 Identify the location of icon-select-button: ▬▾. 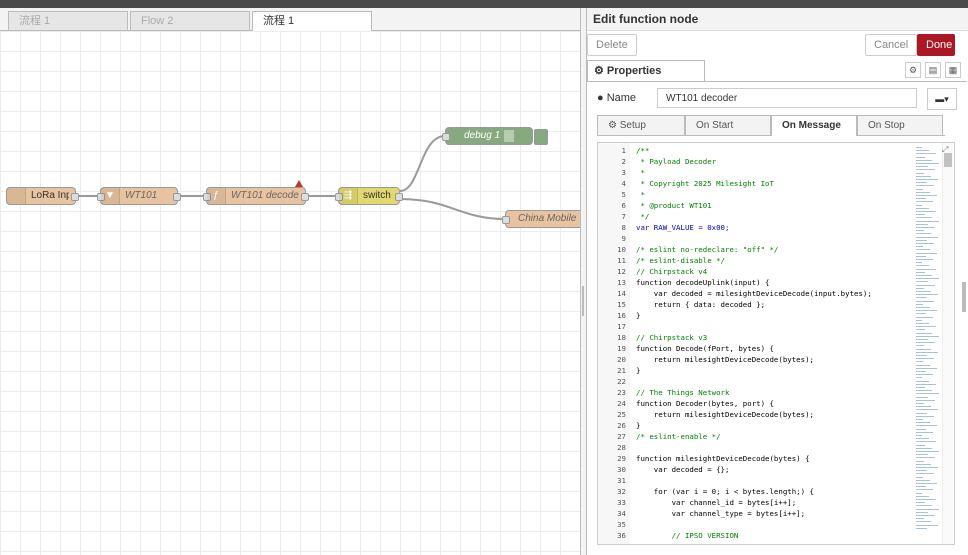
(942, 99).